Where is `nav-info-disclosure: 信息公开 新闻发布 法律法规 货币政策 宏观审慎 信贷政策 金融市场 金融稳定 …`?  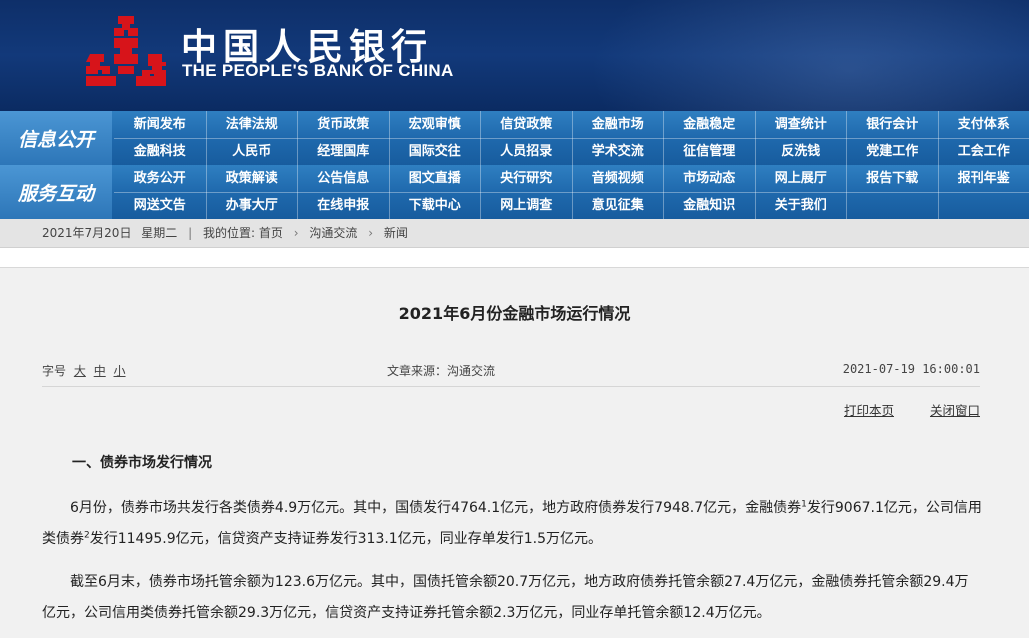
nav-info-disclosure: 信息公开 新闻发布 法律法规 货币政策 宏观审慎 信贷政策 金融市场 金融稳定 … is located at coordinates (514, 138).